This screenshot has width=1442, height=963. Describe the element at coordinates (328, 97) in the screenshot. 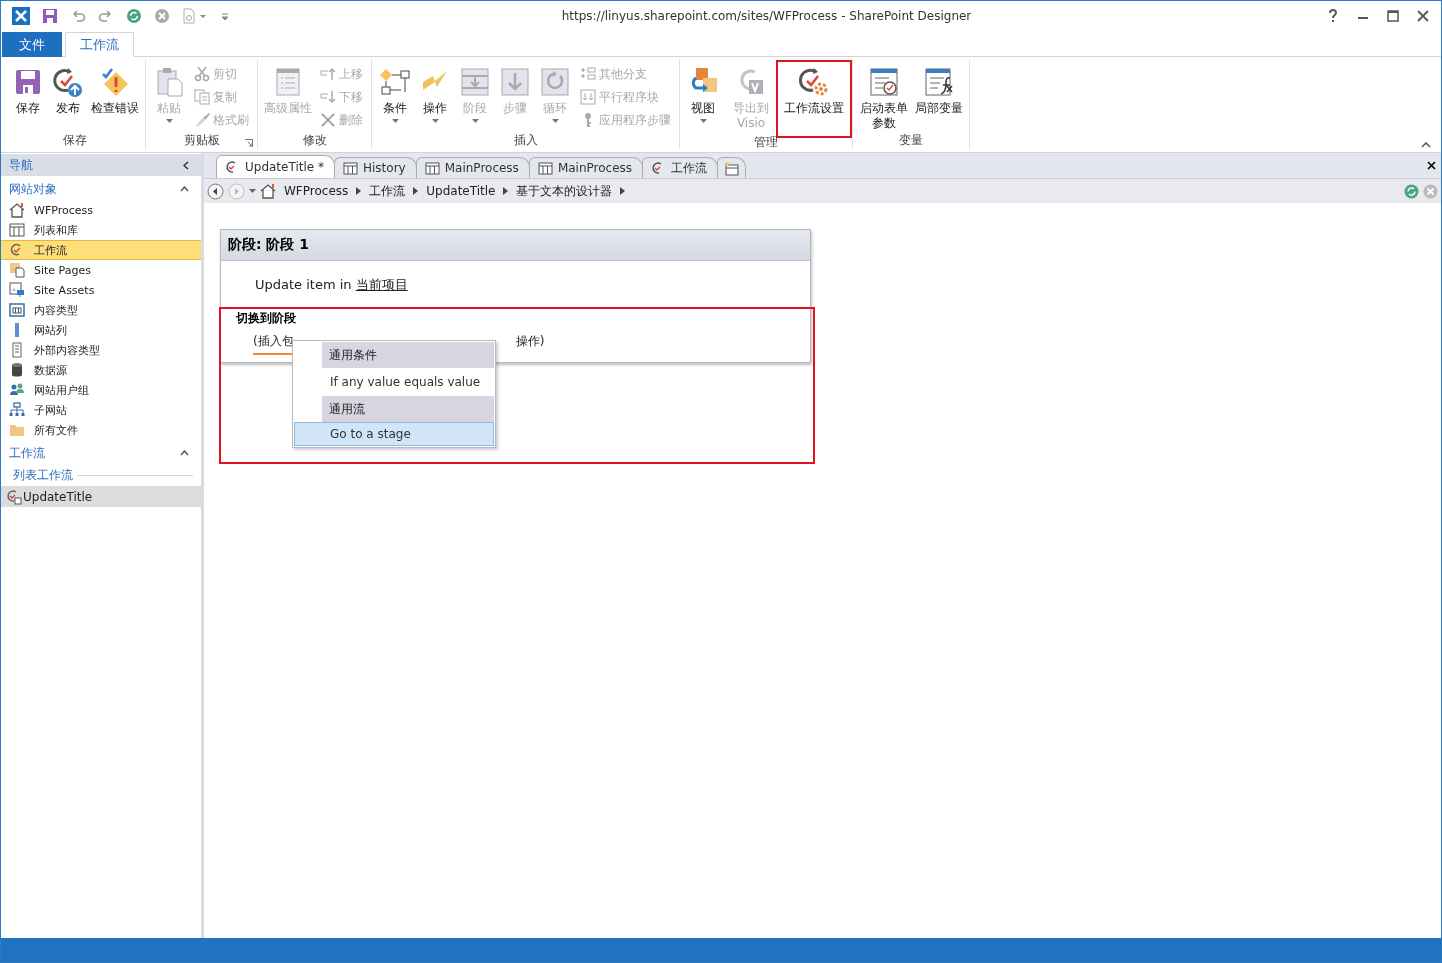

I see `move-down-icon` at that location.